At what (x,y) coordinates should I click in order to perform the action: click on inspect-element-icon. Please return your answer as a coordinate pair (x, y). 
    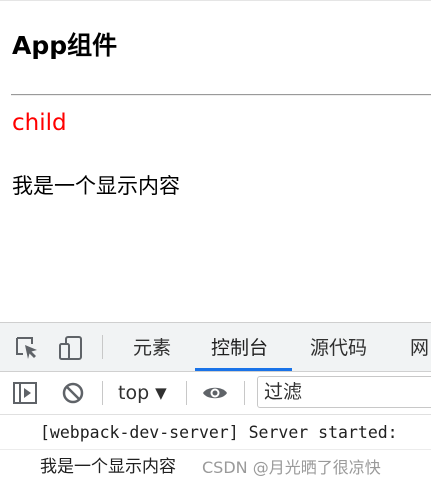
    Looking at the image, I should click on (27, 348).